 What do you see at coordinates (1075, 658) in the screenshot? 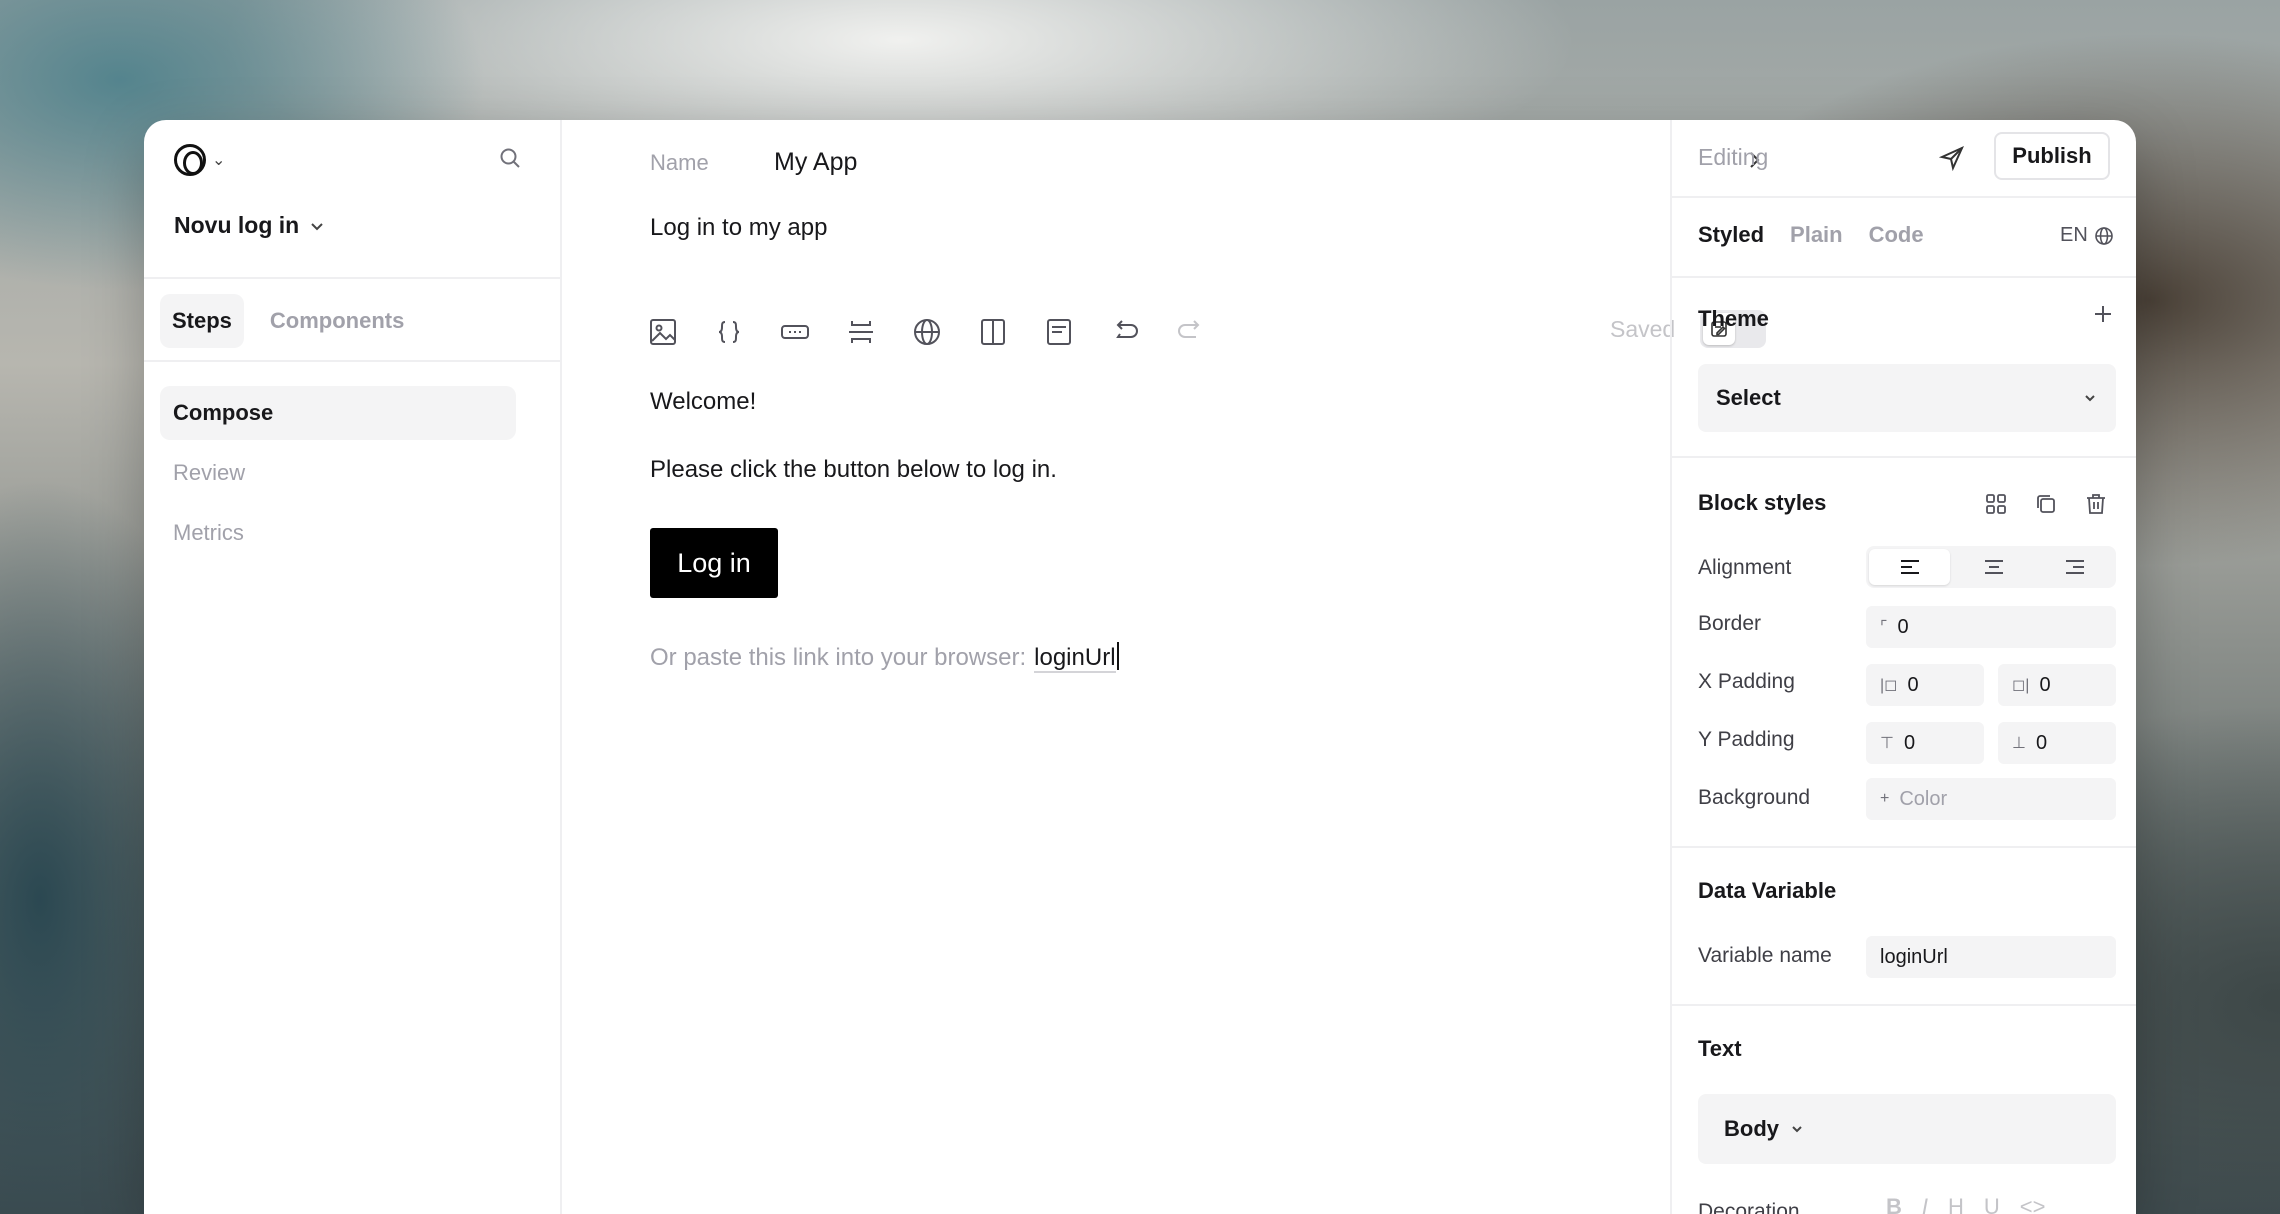
I see `login-url-variable: loginUrl` at bounding box center [1075, 658].